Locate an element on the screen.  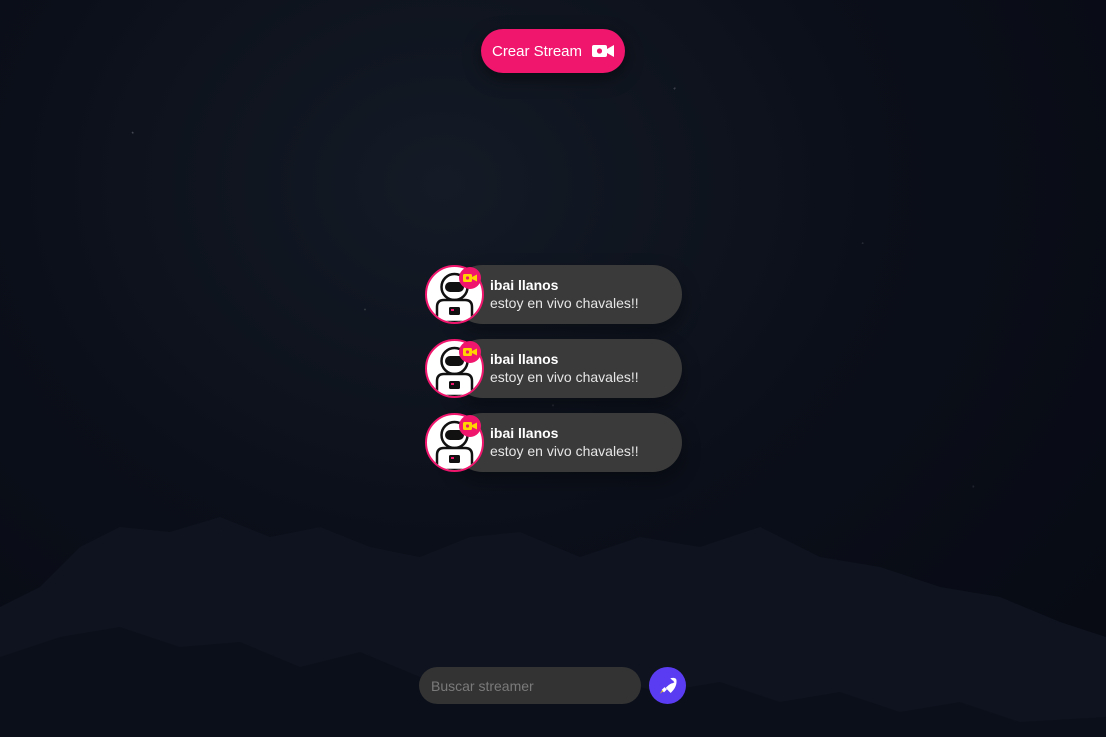
video-camera-icon is located at coordinates (603, 51).